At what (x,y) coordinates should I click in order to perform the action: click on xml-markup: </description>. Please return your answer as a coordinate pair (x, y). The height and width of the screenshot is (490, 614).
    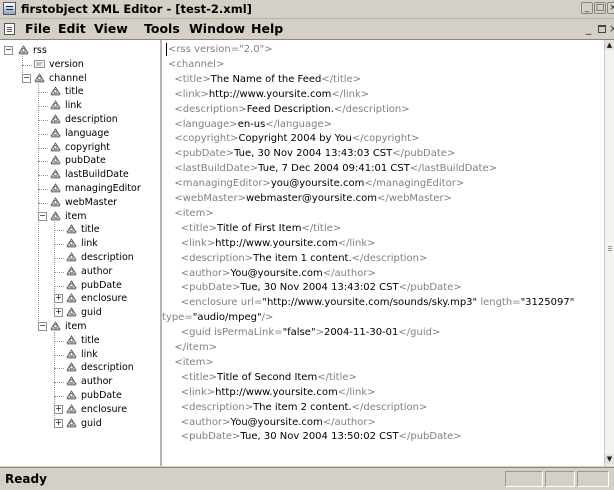
    Looking at the image, I should click on (389, 407).